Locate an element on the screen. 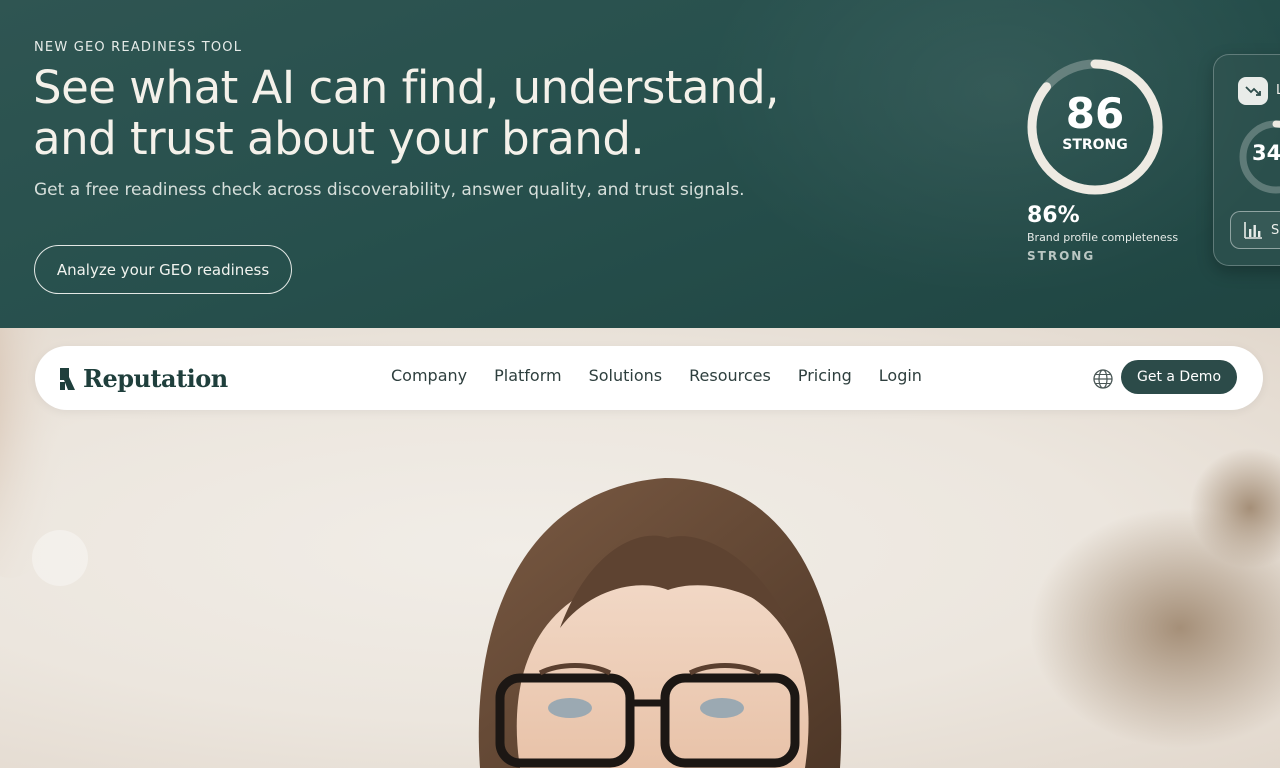 This screenshot has width=1280, height=768. score-ring-fill is located at coordinates (1095, 127).